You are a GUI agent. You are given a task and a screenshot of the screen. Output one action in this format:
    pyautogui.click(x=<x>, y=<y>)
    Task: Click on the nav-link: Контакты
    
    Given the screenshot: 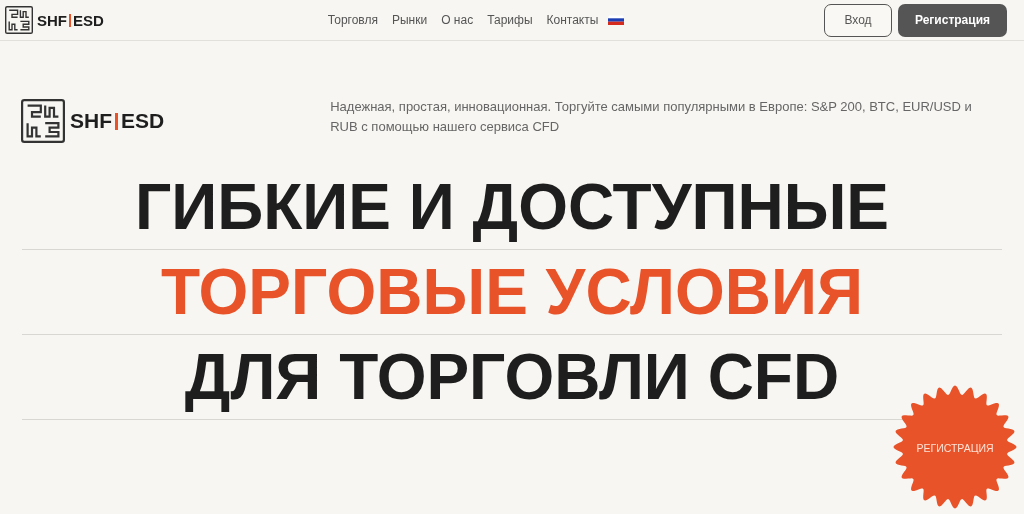 What is the action you would take?
    pyautogui.click(x=572, y=20)
    